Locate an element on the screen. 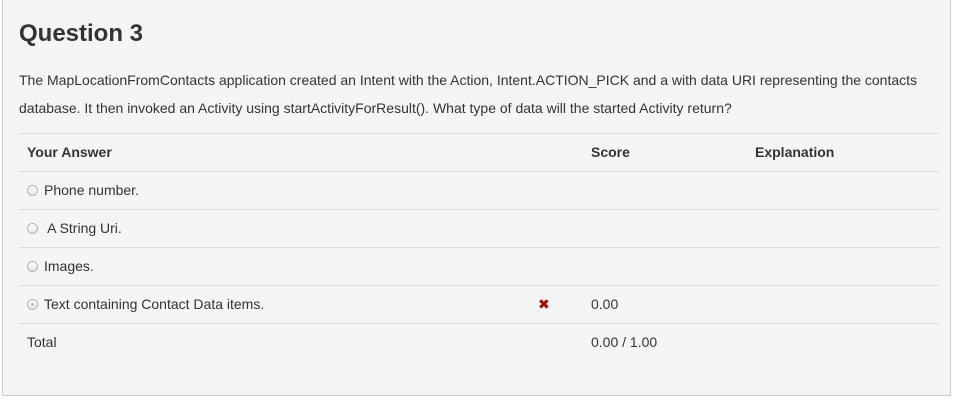 The height and width of the screenshot is (404, 961). answer-option-label: Images. is located at coordinates (69, 266).